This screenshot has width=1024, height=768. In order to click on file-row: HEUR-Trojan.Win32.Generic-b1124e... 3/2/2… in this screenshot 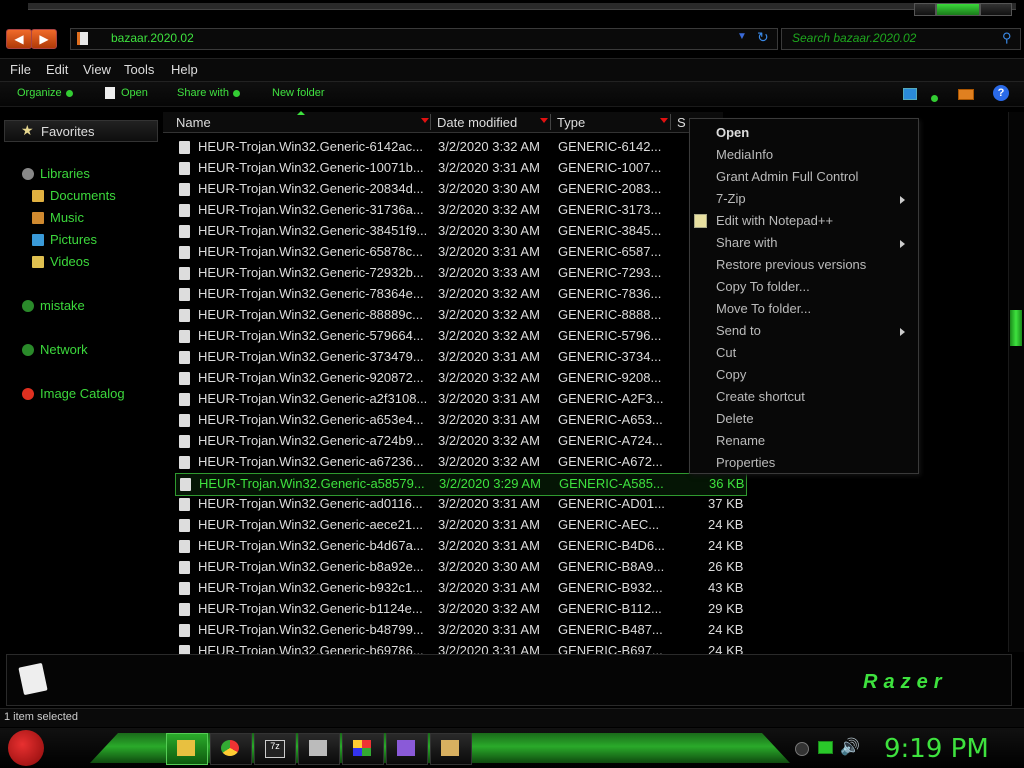, I will do `click(460, 609)`.